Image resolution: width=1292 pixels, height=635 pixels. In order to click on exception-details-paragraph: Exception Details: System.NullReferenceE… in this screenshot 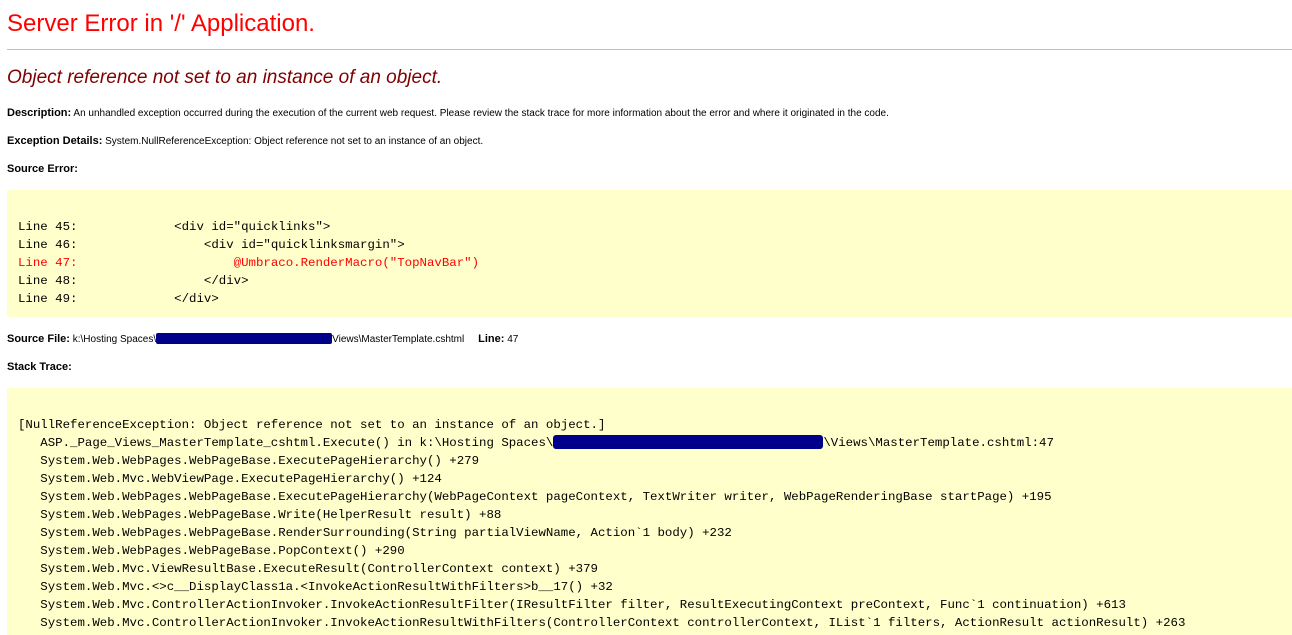, I will do `click(245, 141)`.